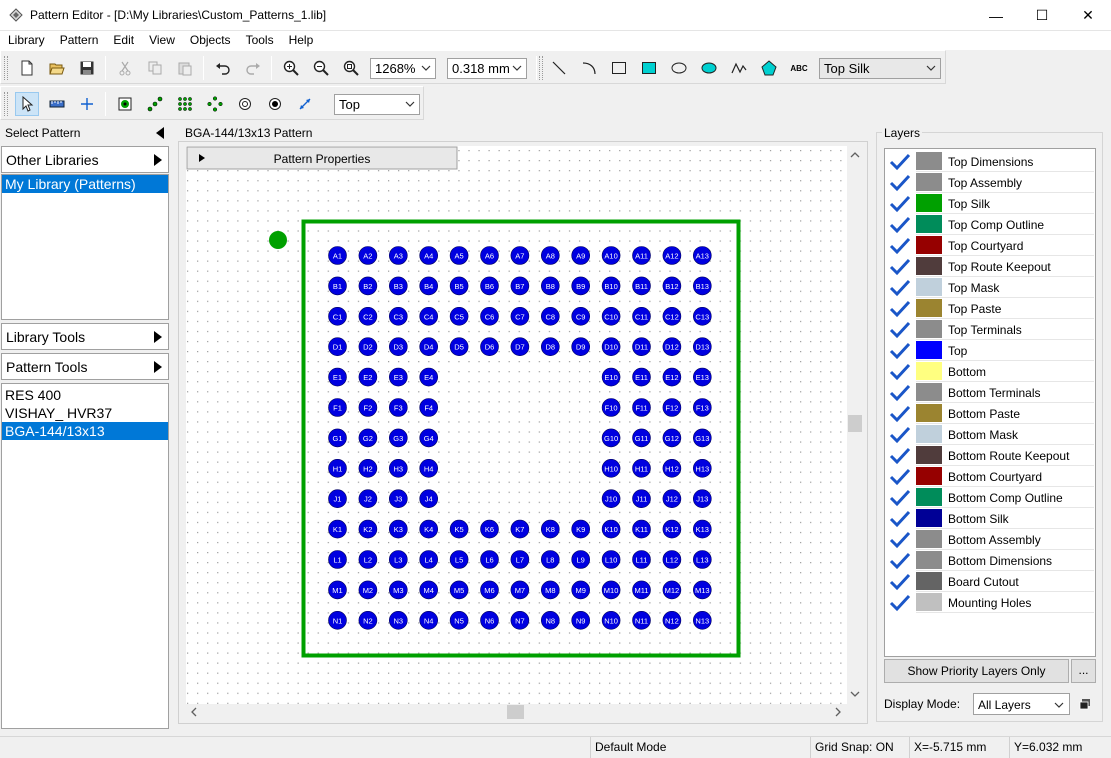  Describe the element at coordinates (996, 15) in the screenshot. I see `minimize-button: —` at that location.